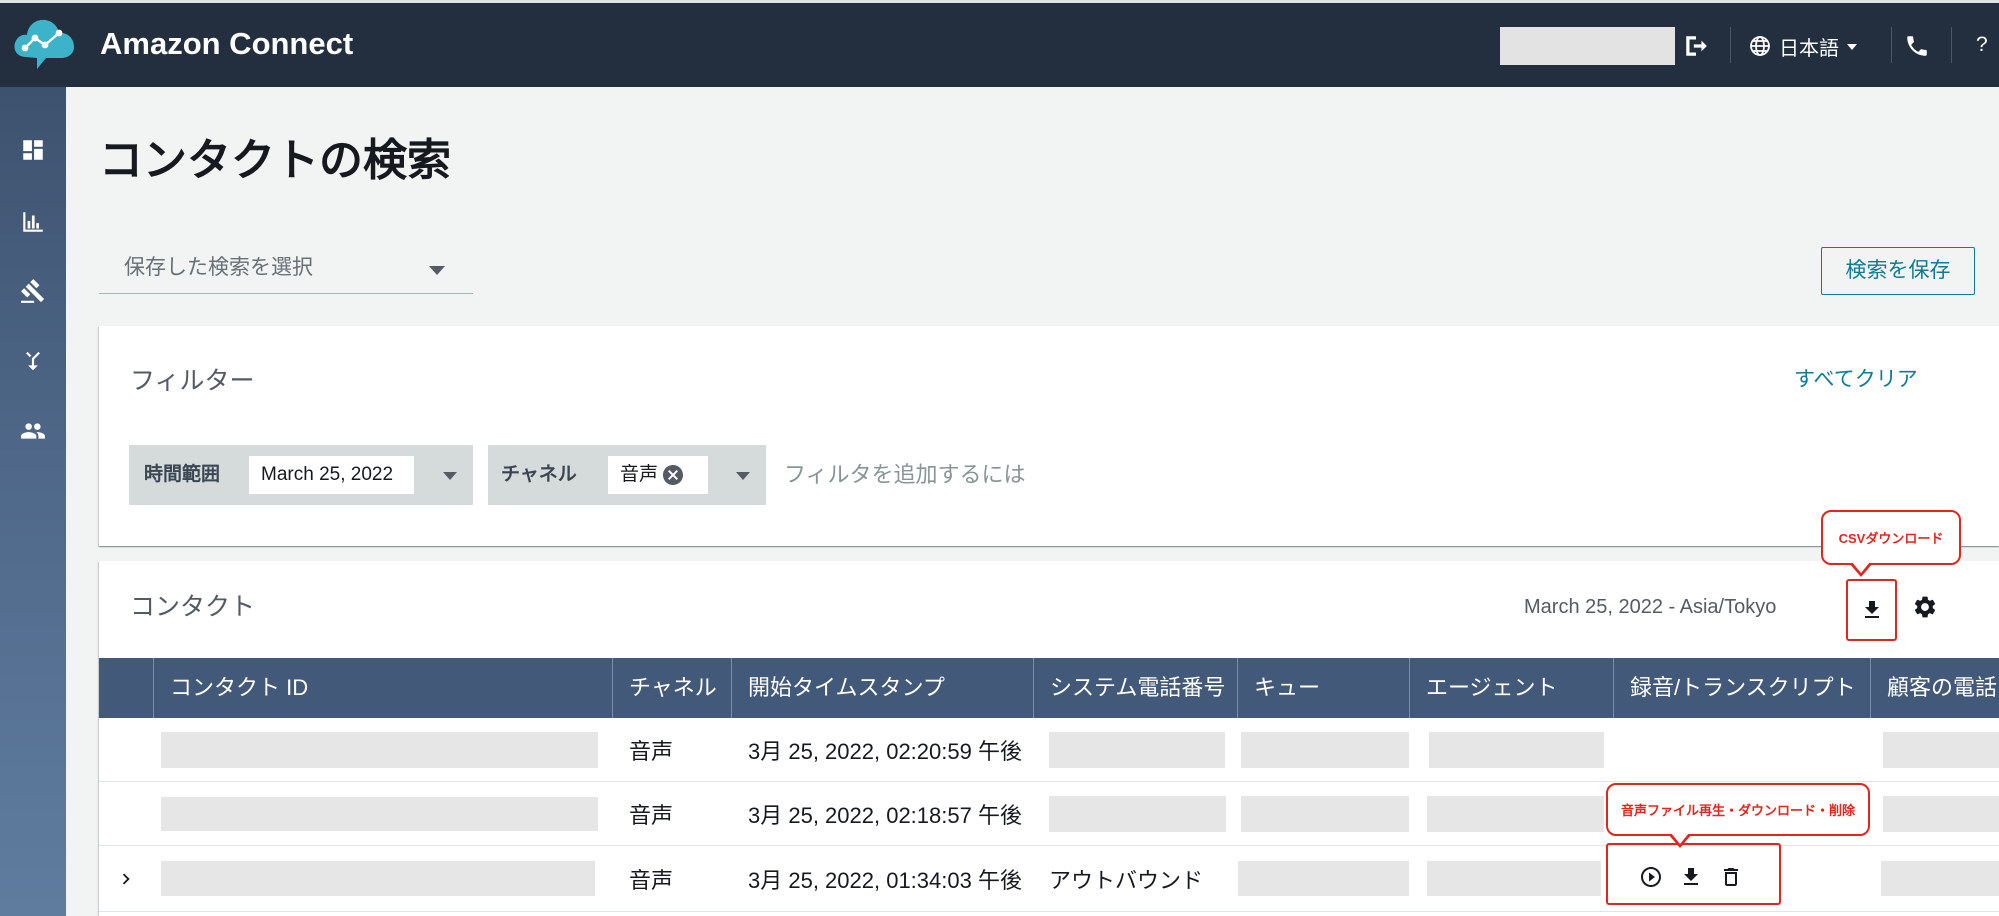  What do you see at coordinates (1135, 688) in the screenshot?
I see `column-header-system-phone: システム電話番号` at bounding box center [1135, 688].